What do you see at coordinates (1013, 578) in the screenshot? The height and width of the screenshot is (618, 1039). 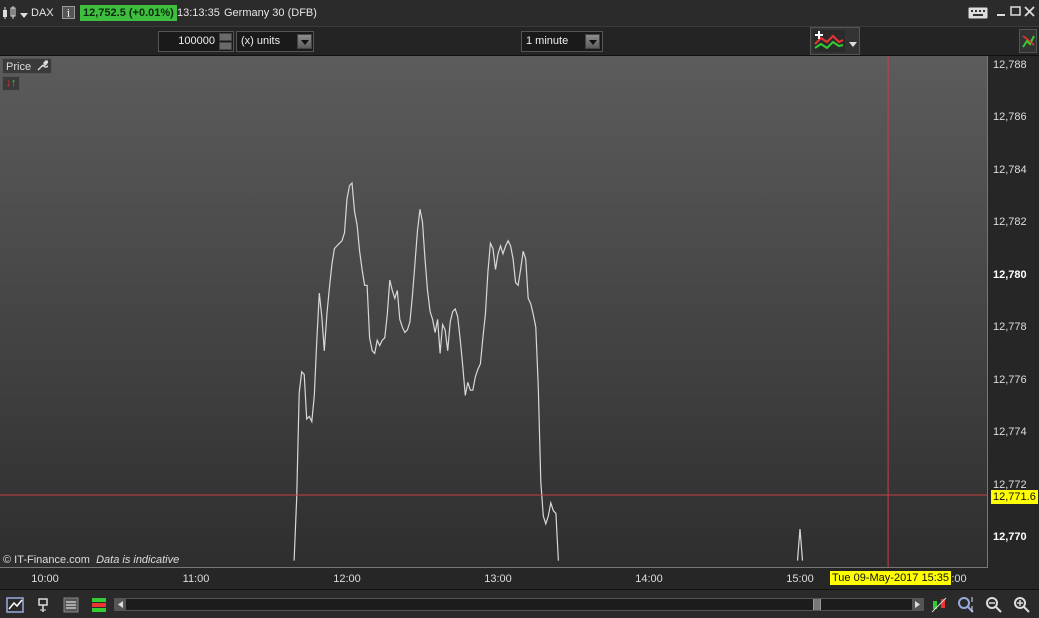 I see `axis-corner` at bounding box center [1013, 578].